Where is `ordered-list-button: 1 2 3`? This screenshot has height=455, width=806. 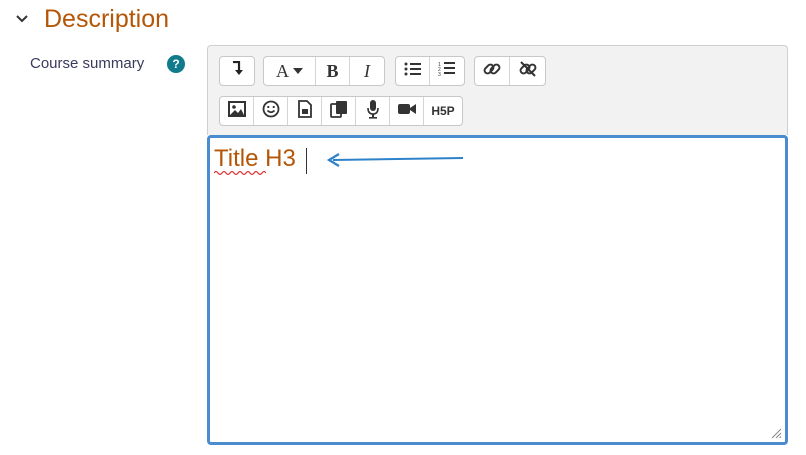
ordered-list-button: 1 2 3 is located at coordinates (447, 71).